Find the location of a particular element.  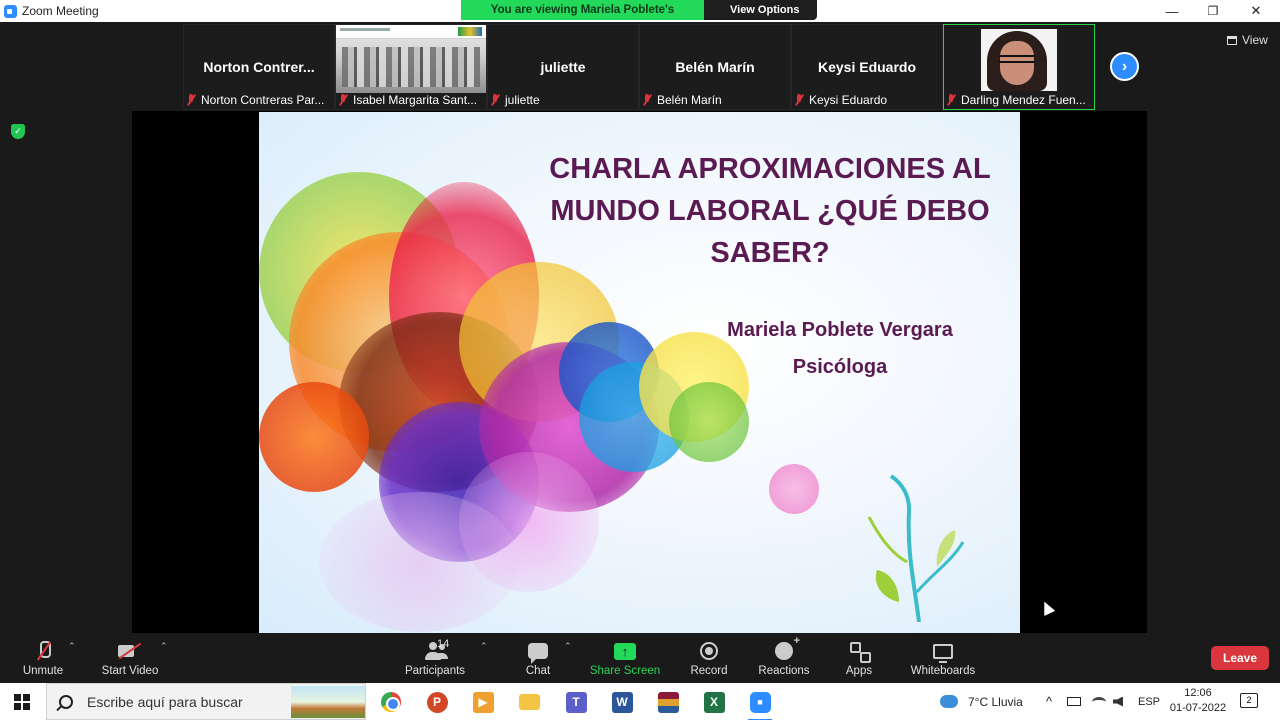

record-label: Record is located at coordinates (709, 671).